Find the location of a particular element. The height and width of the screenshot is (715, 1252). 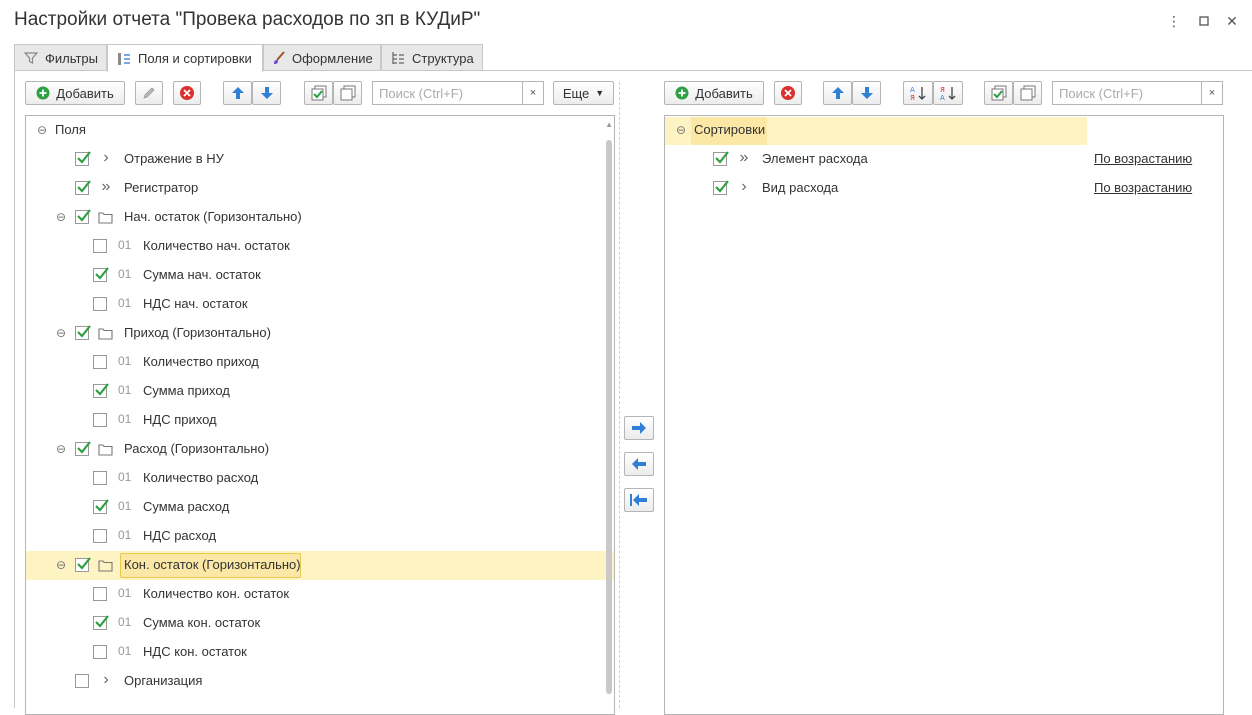

add-field-button: Добавить is located at coordinates (75, 93).